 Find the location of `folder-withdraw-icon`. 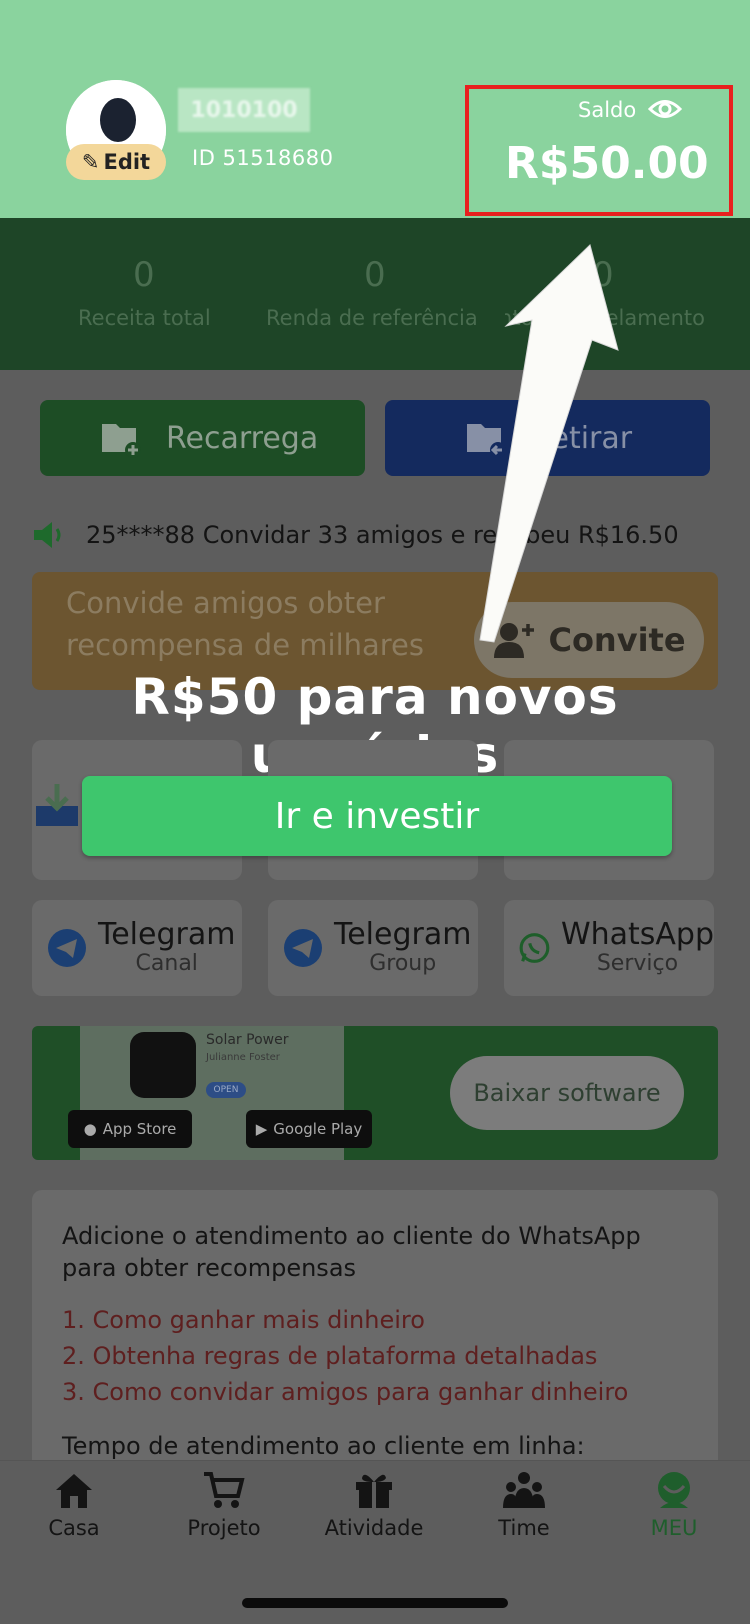

folder-withdraw-icon is located at coordinates (486, 441).